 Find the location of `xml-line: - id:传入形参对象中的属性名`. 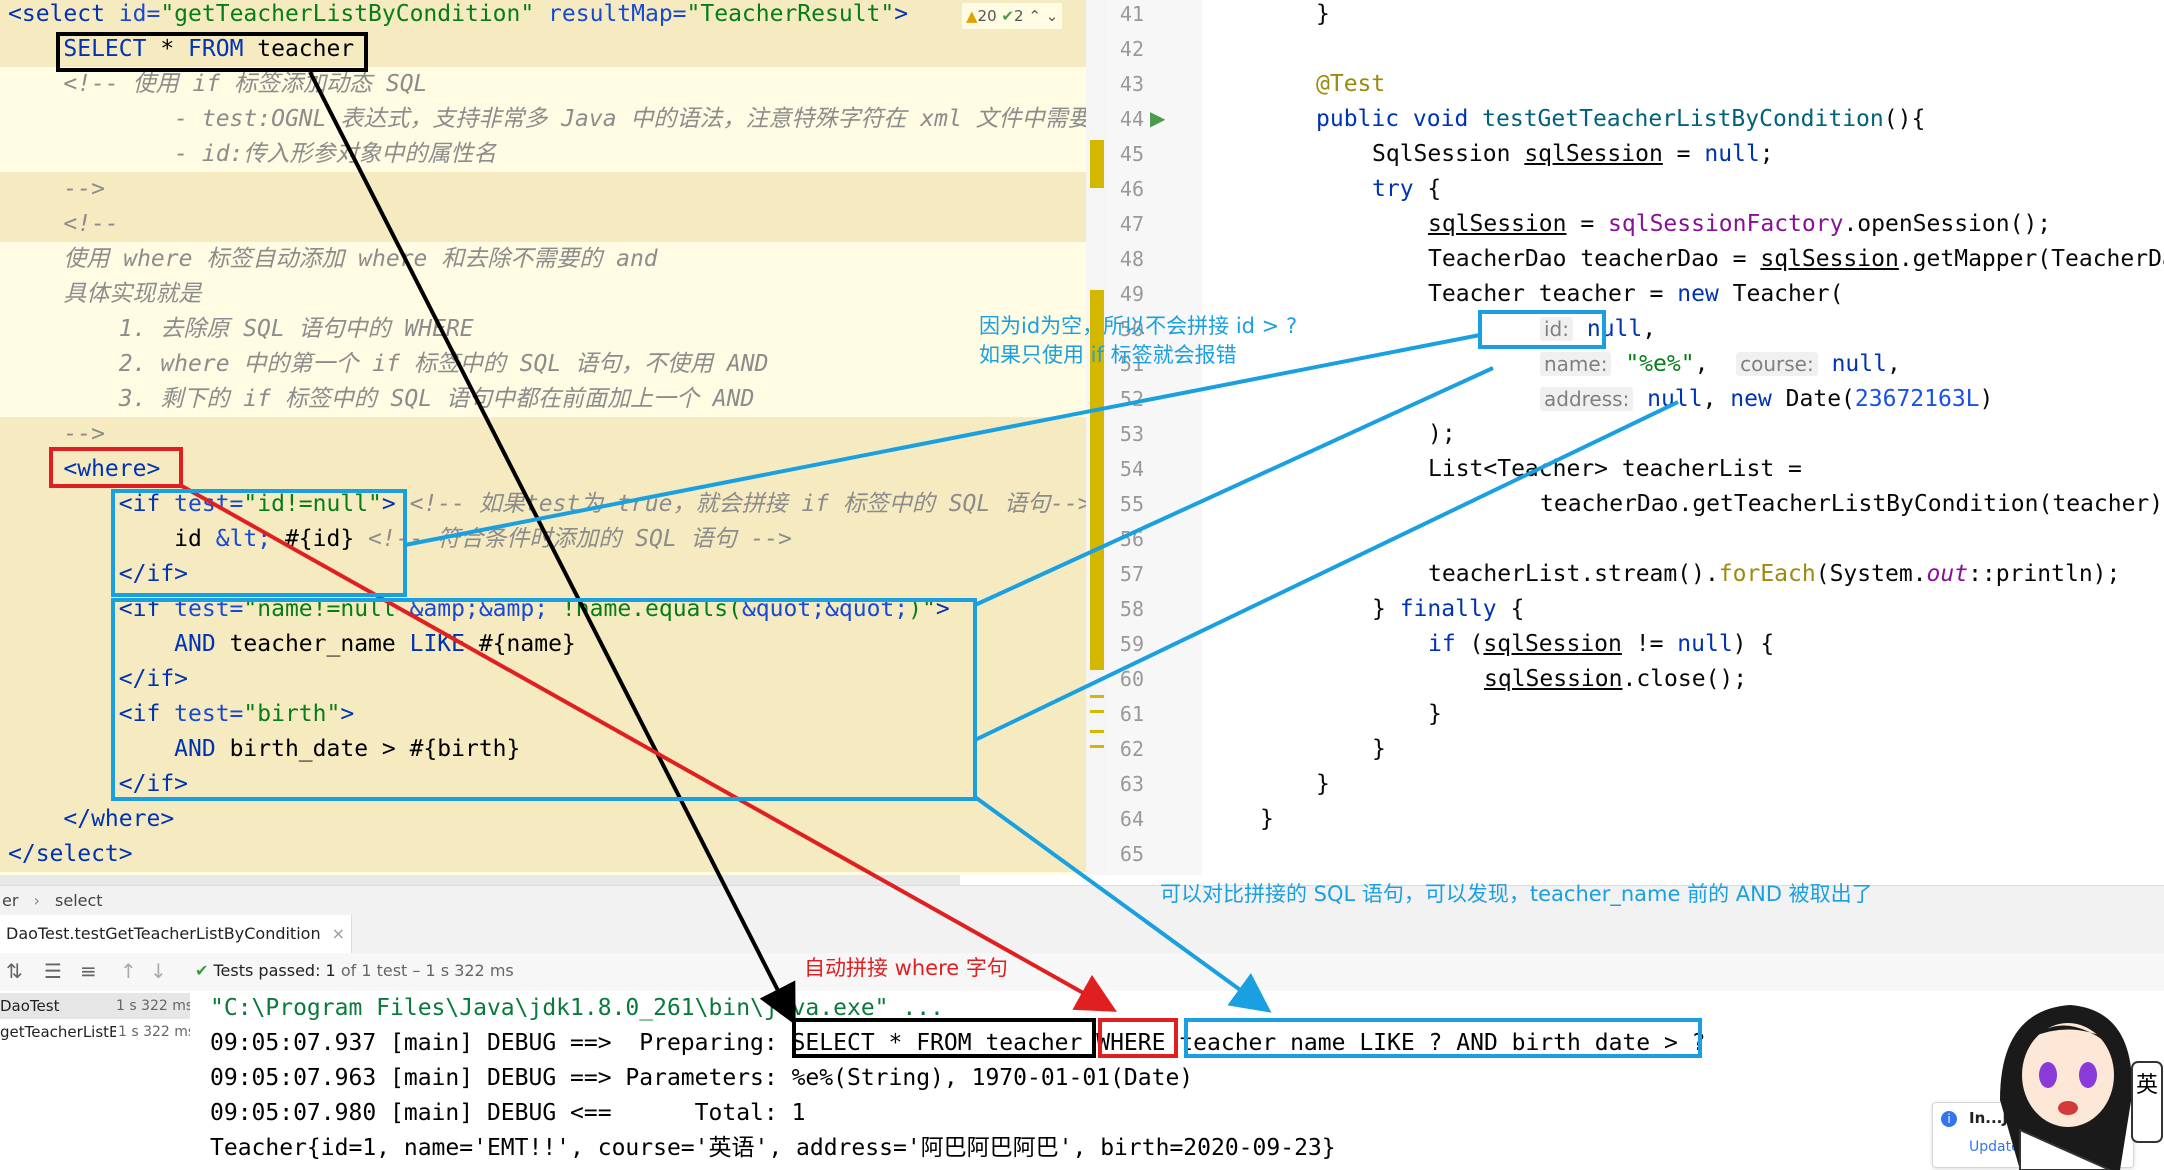

xml-line: - id:传入形参对象中的属性名 is located at coordinates (543, 154).